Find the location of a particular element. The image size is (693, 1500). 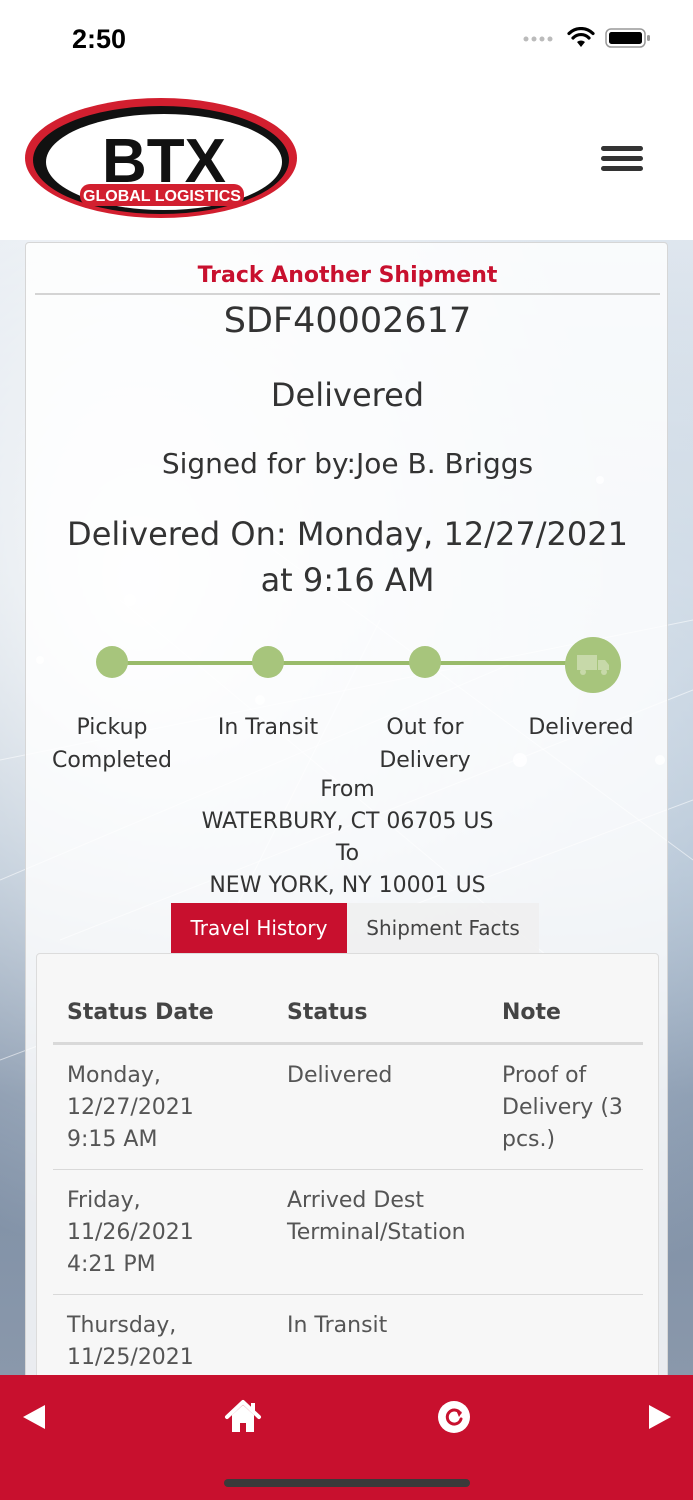

svg-text: GLOBAL LOGISTICS is located at coordinates (162, 196).